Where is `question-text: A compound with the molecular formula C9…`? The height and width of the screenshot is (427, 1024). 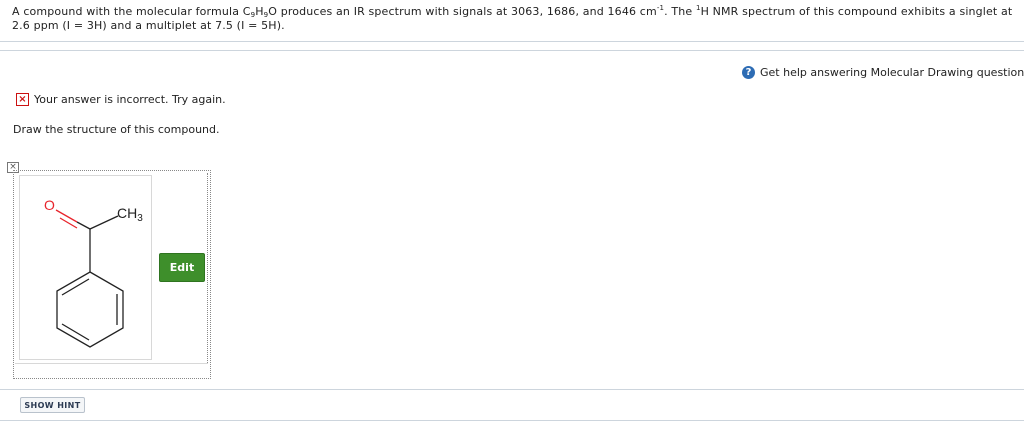
question-text: A compound with the molecular formula C9… is located at coordinates (512, 21).